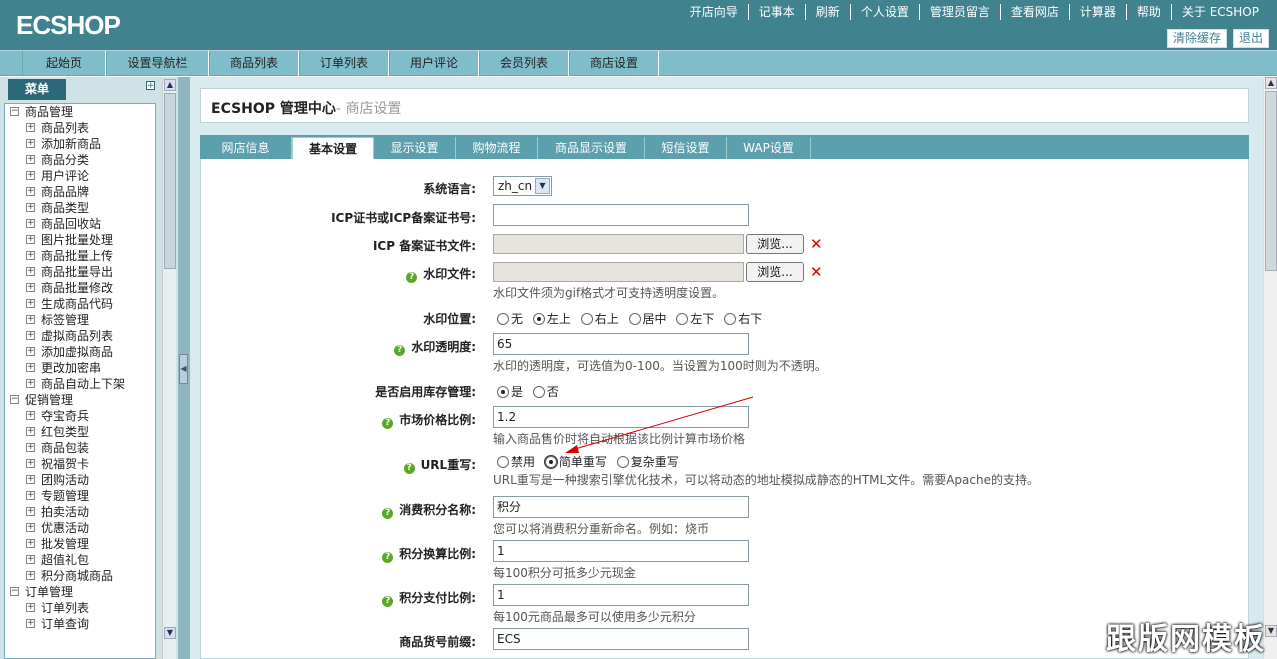 The width and height of the screenshot is (1277, 659). I want to click on lang-select: zh_cn ▼, so click(522, 186).